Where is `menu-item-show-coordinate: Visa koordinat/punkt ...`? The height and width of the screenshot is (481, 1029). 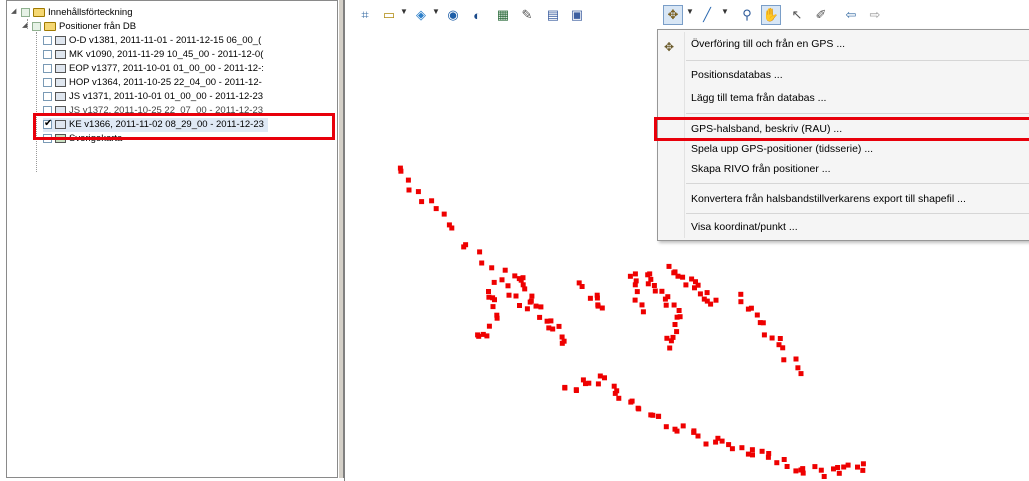
menu-item-show-coordinate: Visa koordinat/punkt ... is located at coordinates (843, 227).